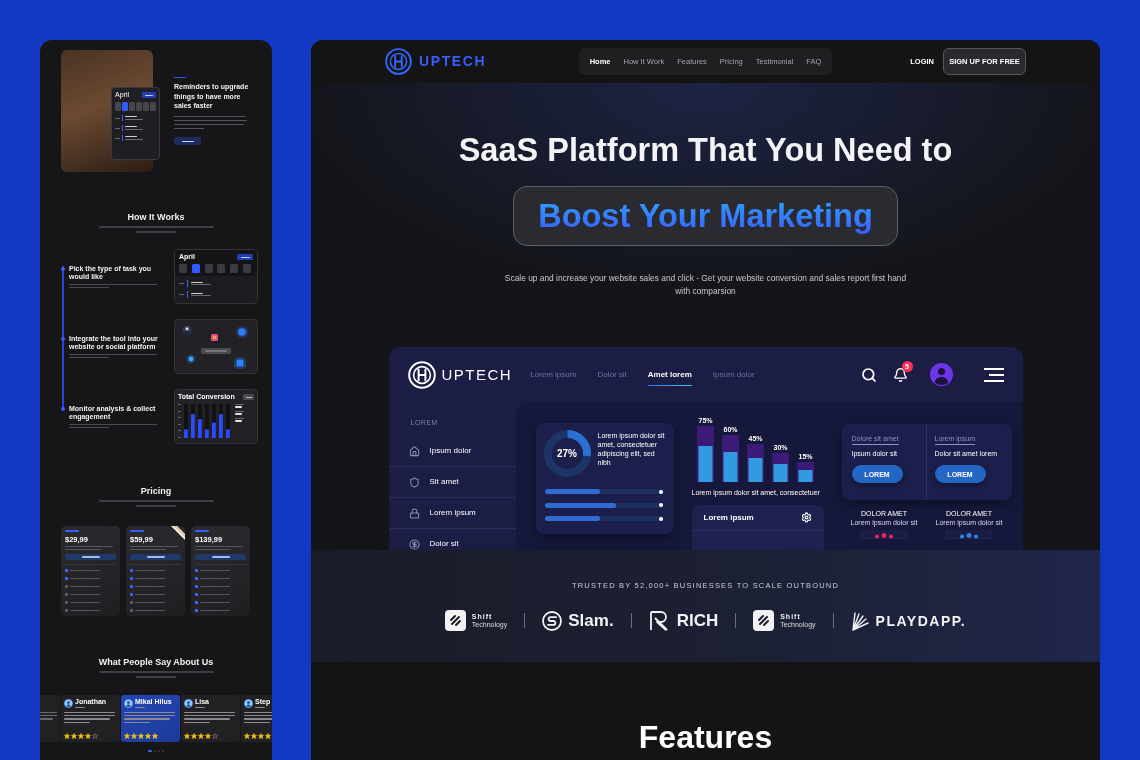  I want to click on dashboard-tab: Ipsum dolor, so click(733, 374).